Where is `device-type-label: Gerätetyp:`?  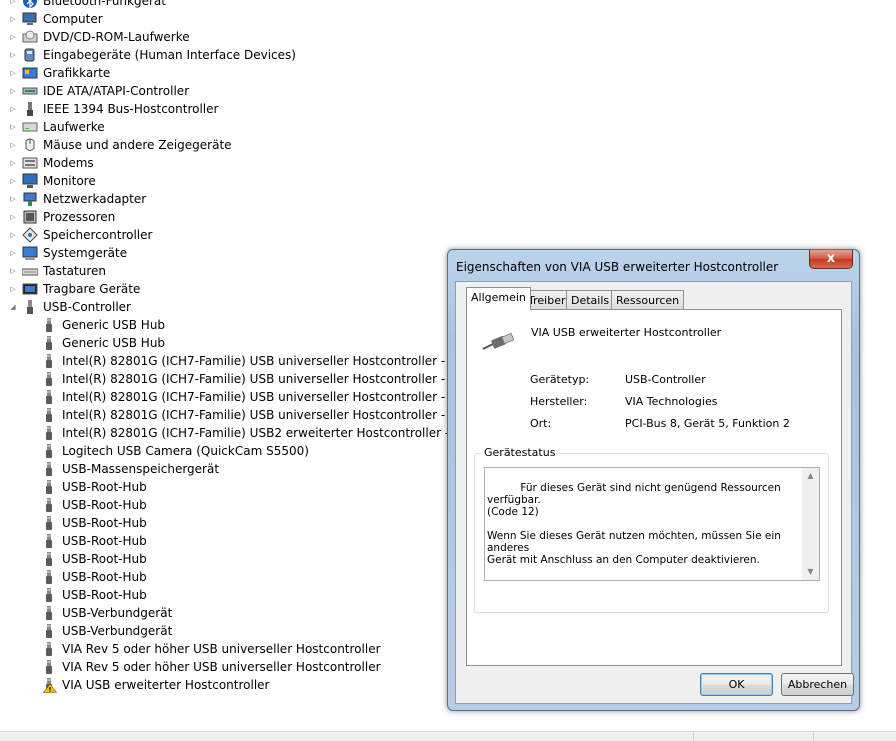
device-type-label: Gerätetyp: is located at coordinates (560, 379).